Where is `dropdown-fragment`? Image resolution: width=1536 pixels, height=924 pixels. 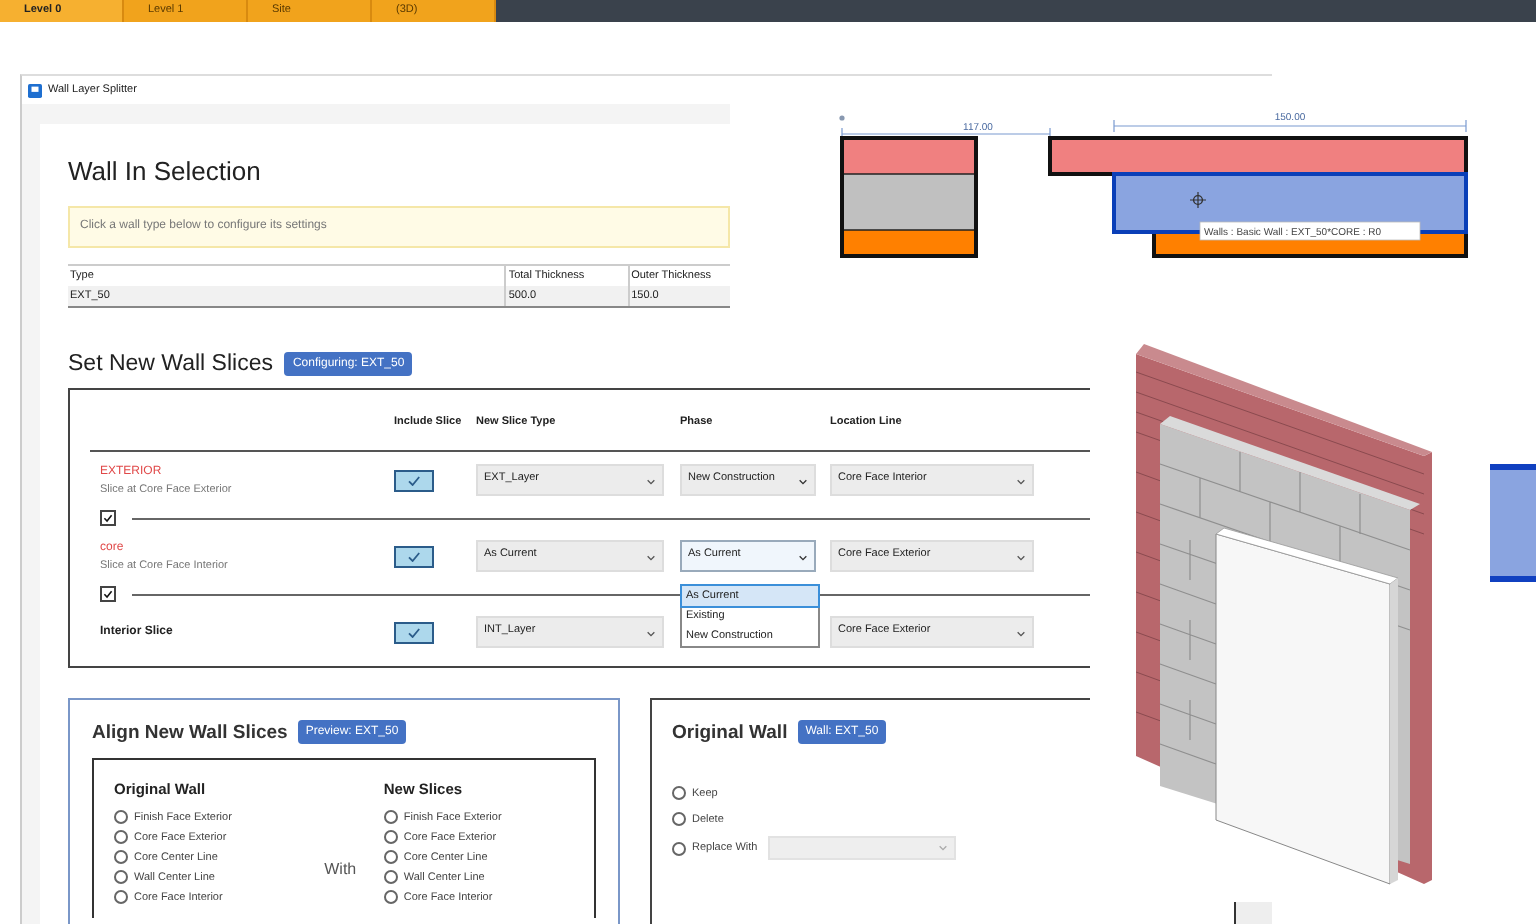 dropdown-fragment is located at coordinates (1253, 913).